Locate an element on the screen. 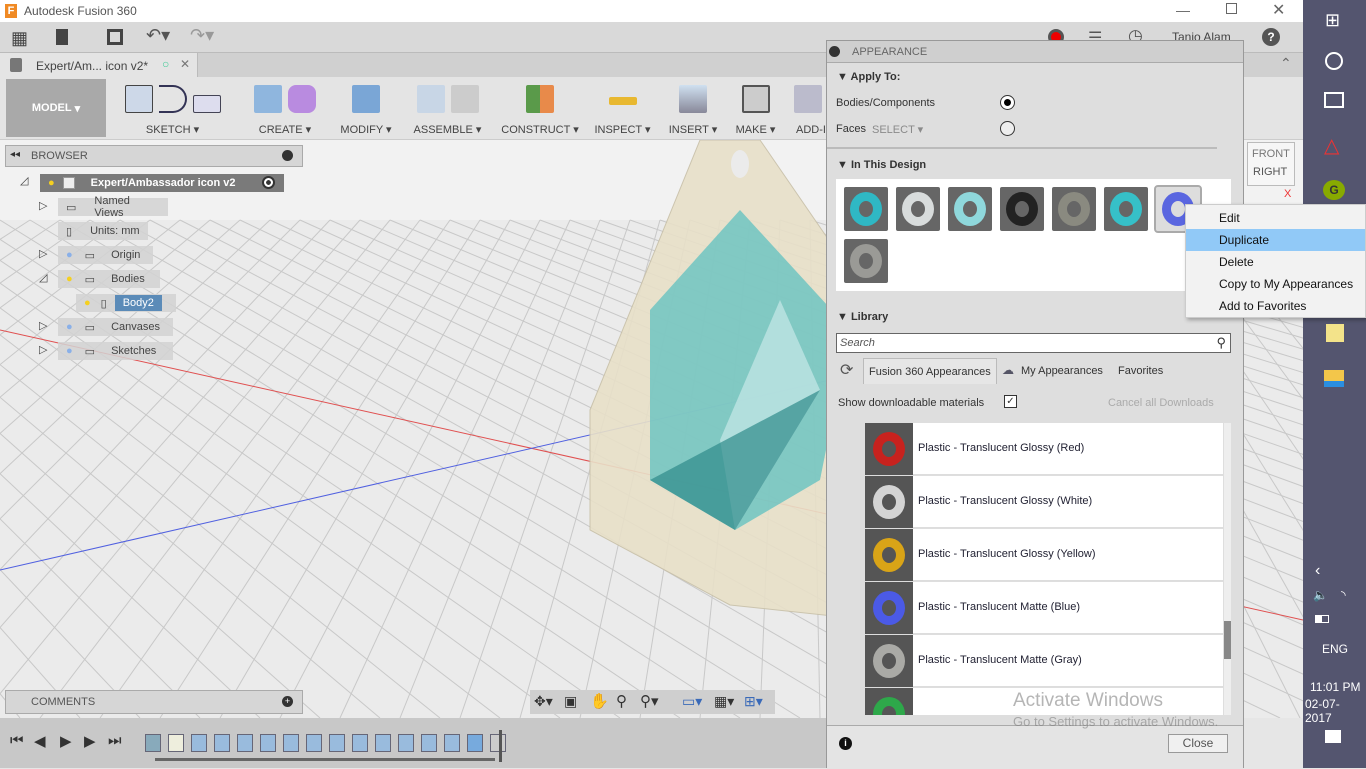 Image resolution: width=1366 pixels, height=769 pixels. file-icon is located at coordinates (62, 37).